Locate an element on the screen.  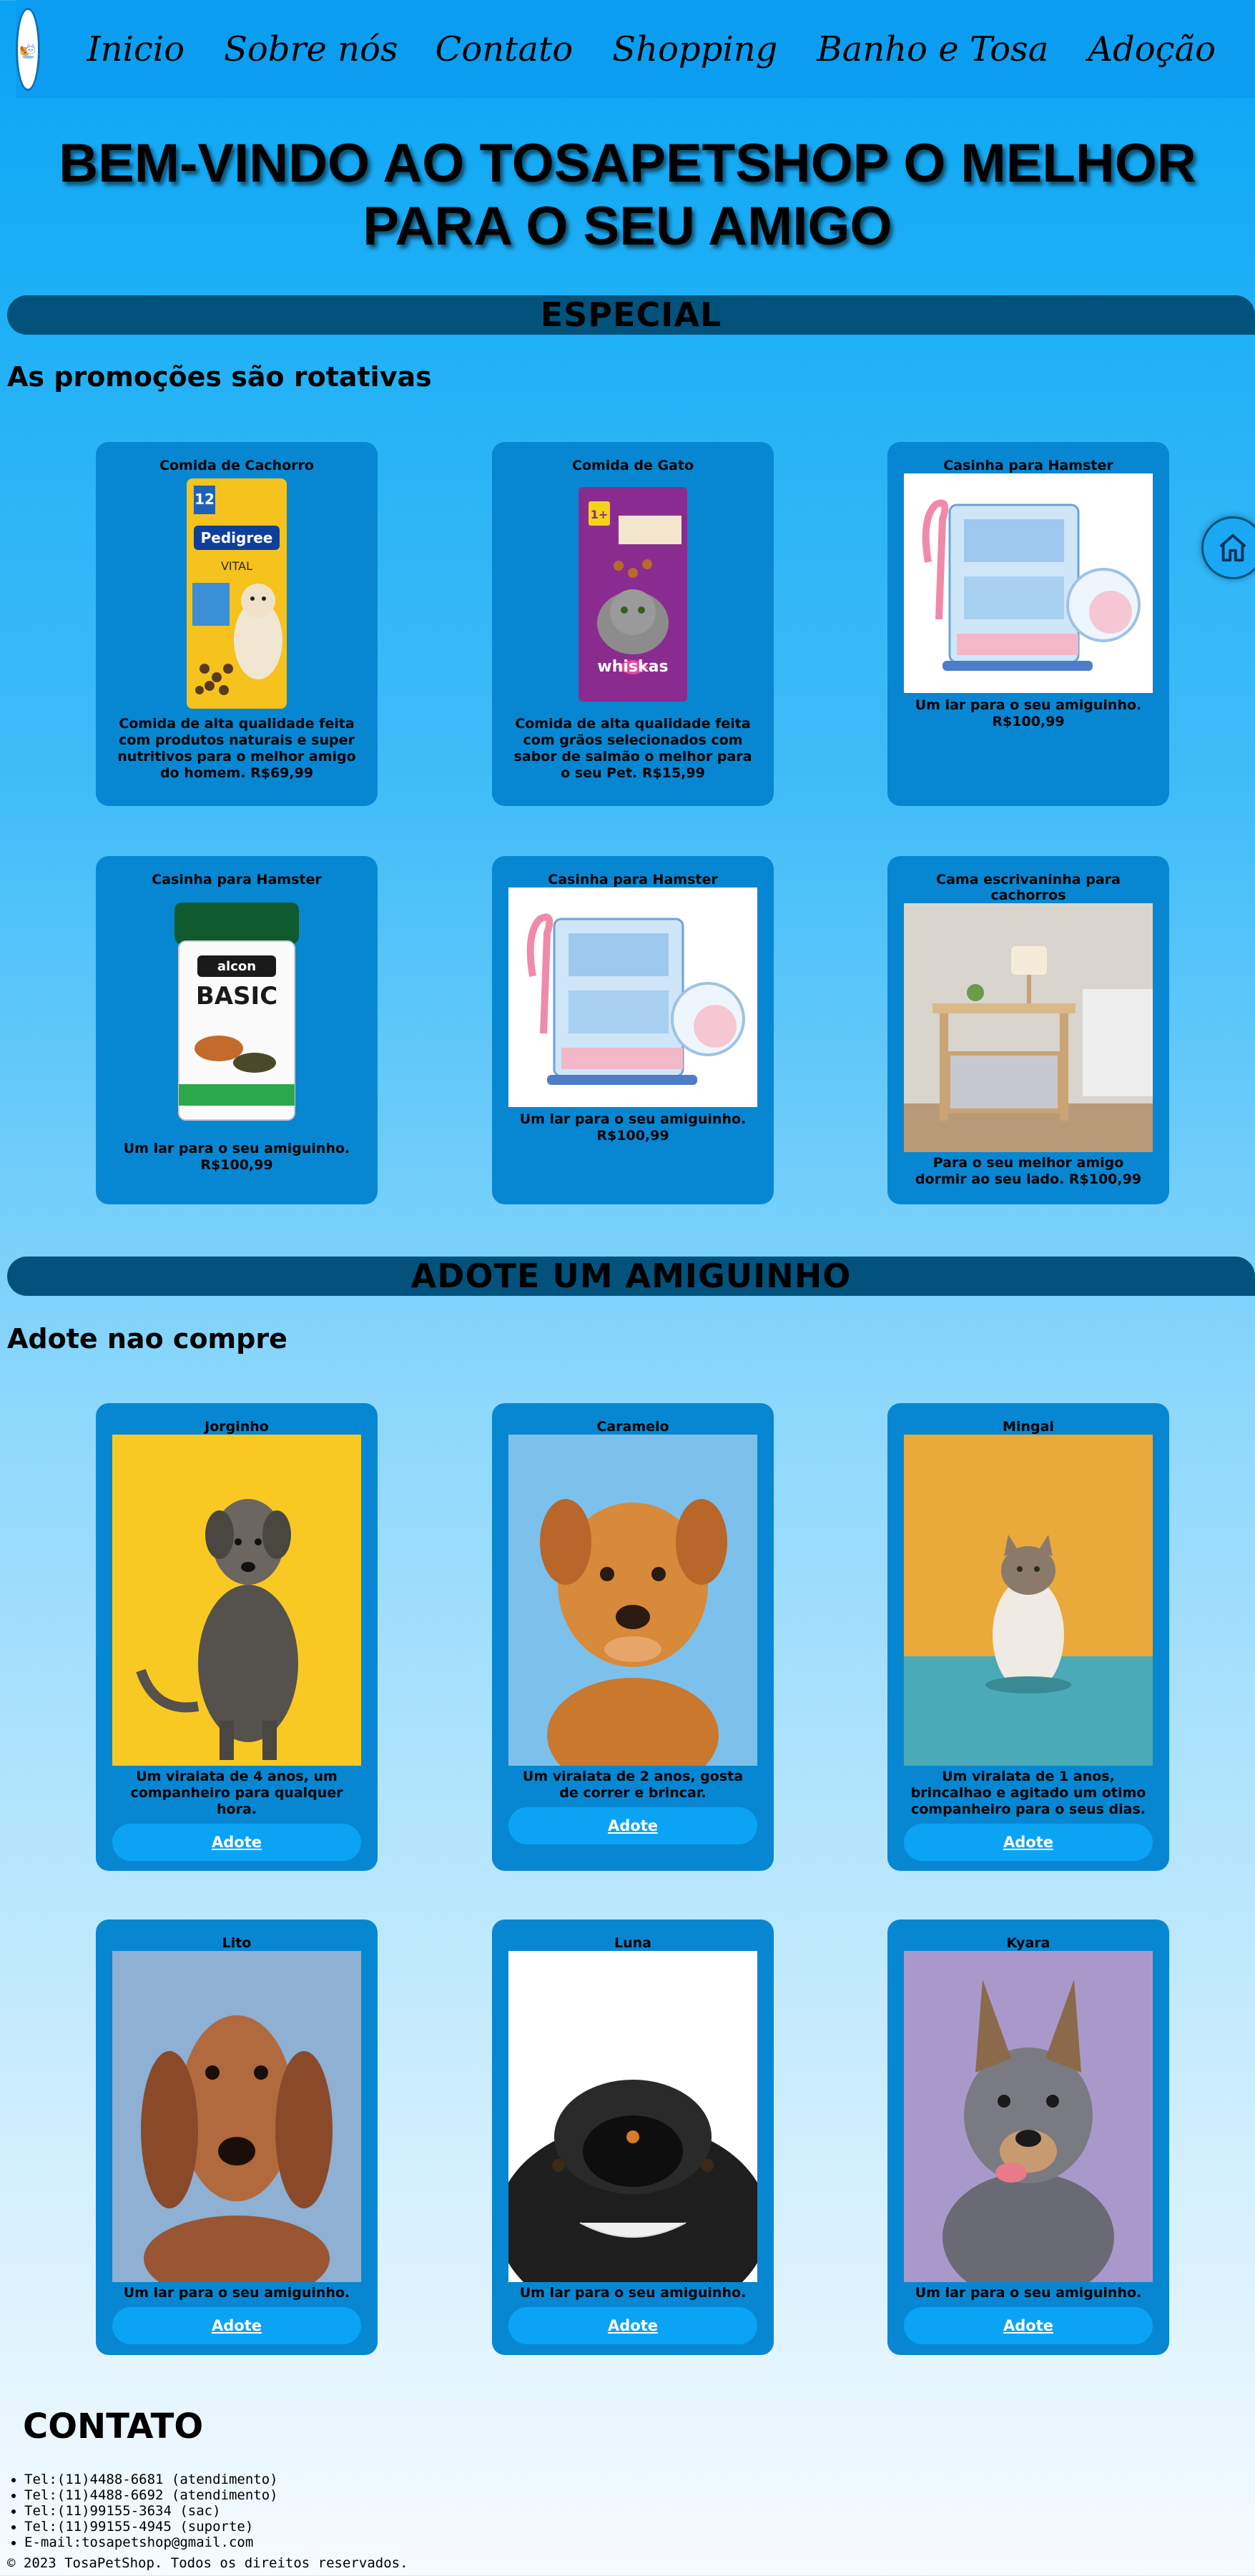
hero-title-line1: BEM-VINDO AO TOSAPETSHOP O MELHOR is located at coordinates (627, 164).